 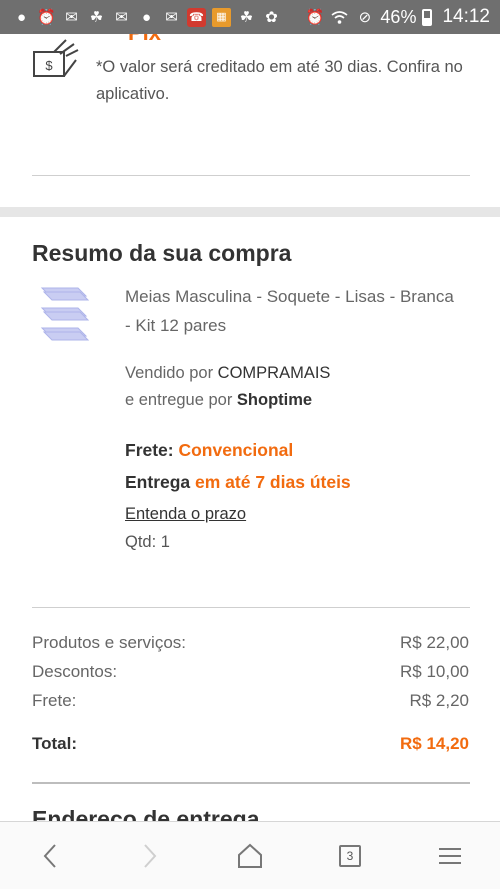 I want to click on tabs-icon: 3, so click(x=350, y=855).